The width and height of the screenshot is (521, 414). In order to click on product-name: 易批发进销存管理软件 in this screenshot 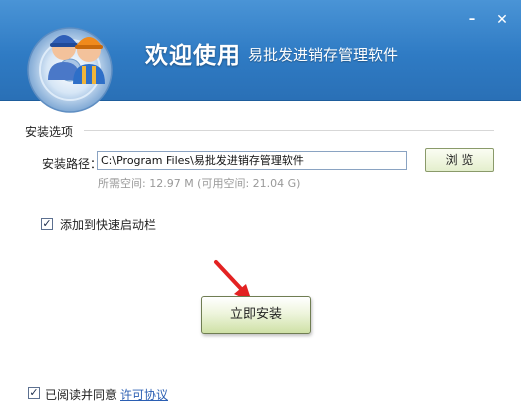, I will do `click(323, 55)`.